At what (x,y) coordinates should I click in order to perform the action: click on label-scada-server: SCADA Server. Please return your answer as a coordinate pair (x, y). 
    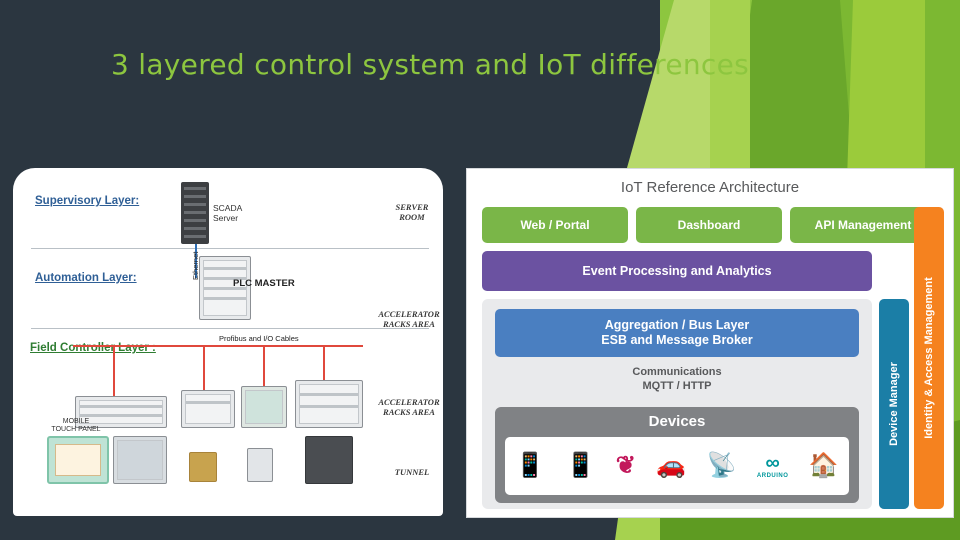
    Looking at the image, I should click on (228, 213).